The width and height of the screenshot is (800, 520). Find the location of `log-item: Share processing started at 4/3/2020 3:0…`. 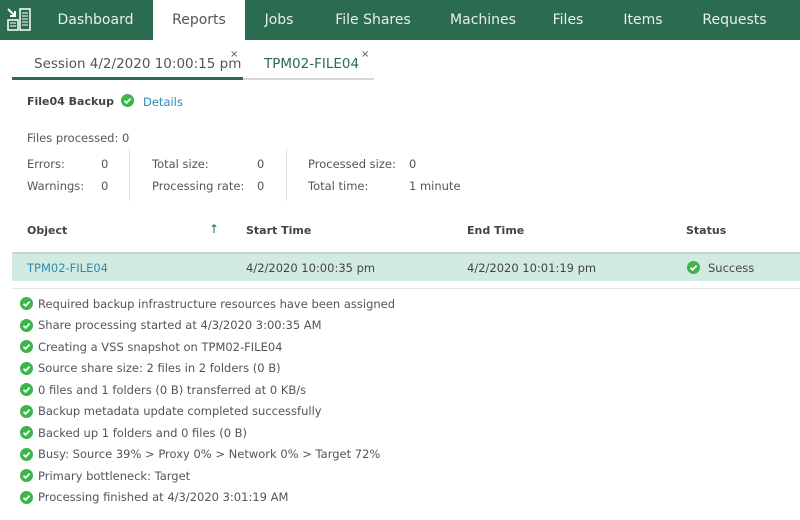

log-item: Share processing started at 4/3/2020 3:0… is located at coordinates (207, 326).